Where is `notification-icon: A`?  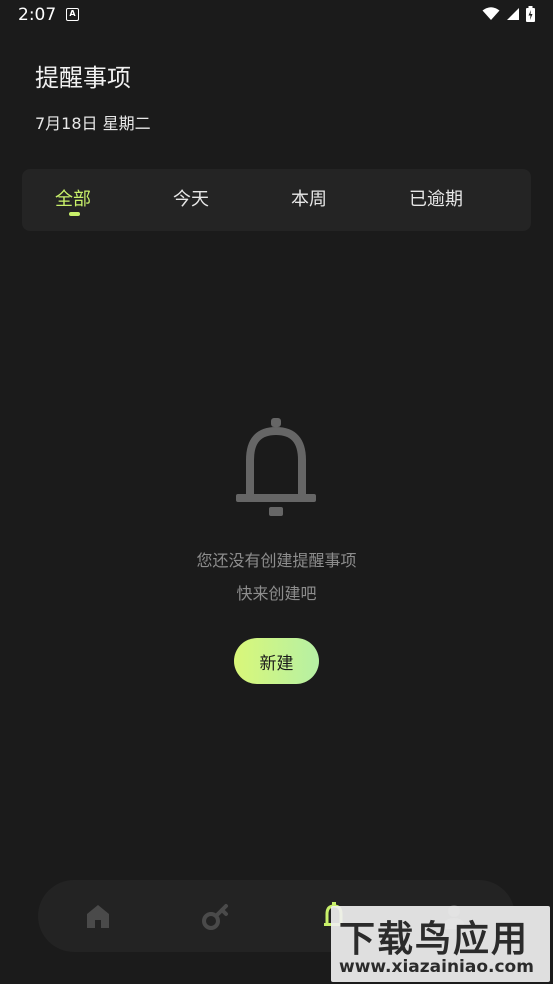
notification-icon: A is located at coordinates (72, 14).